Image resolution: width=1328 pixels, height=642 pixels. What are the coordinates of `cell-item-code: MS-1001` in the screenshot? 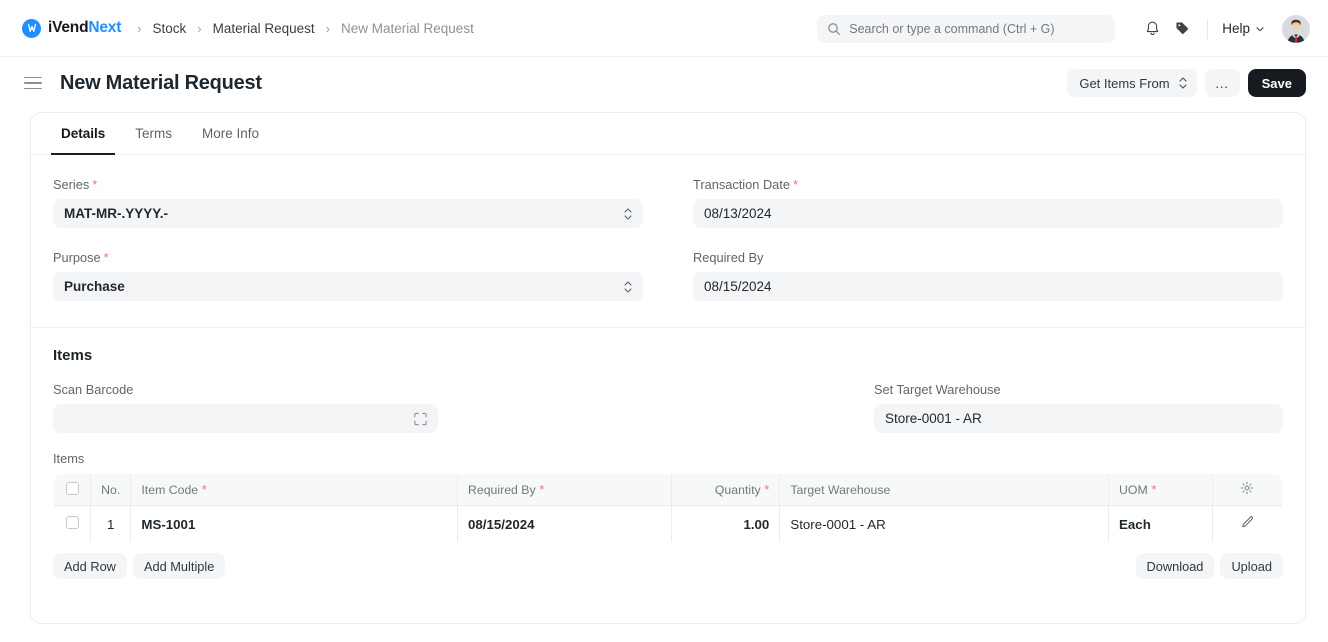 It's located at (294, 523).